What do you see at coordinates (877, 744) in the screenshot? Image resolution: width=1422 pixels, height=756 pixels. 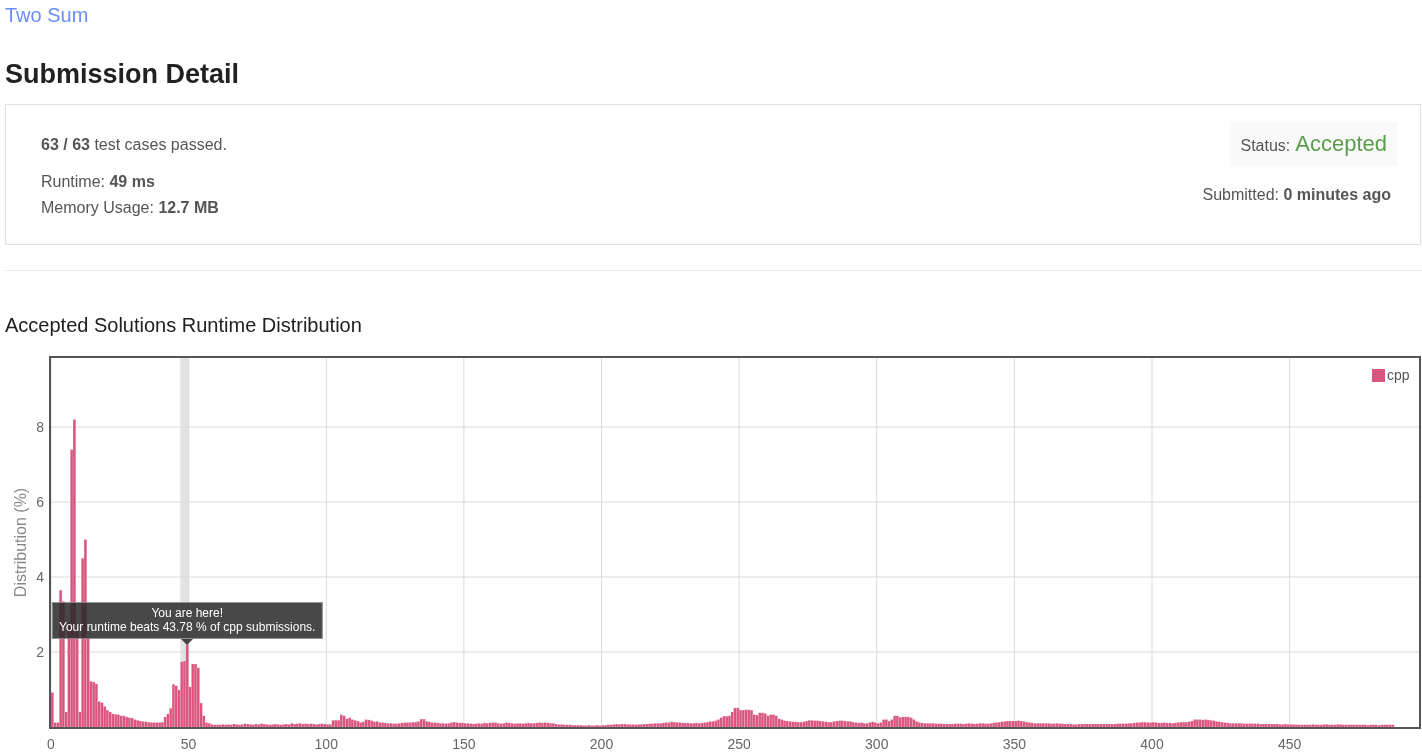 I see `x-tick-label: 300` at bounding box center [877, 744].